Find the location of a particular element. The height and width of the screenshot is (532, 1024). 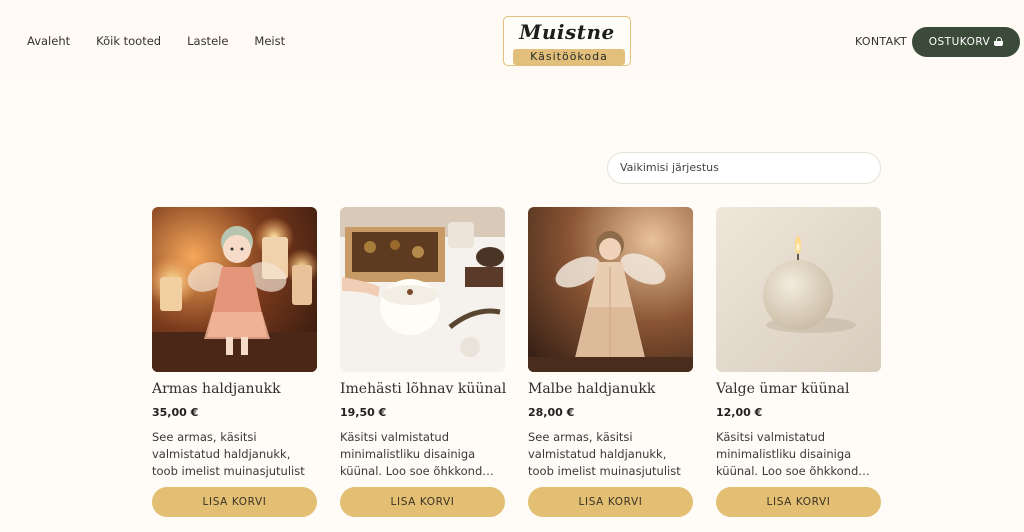

sort-select: Vaikimisi järjestus is located at coordinates (744, 168).